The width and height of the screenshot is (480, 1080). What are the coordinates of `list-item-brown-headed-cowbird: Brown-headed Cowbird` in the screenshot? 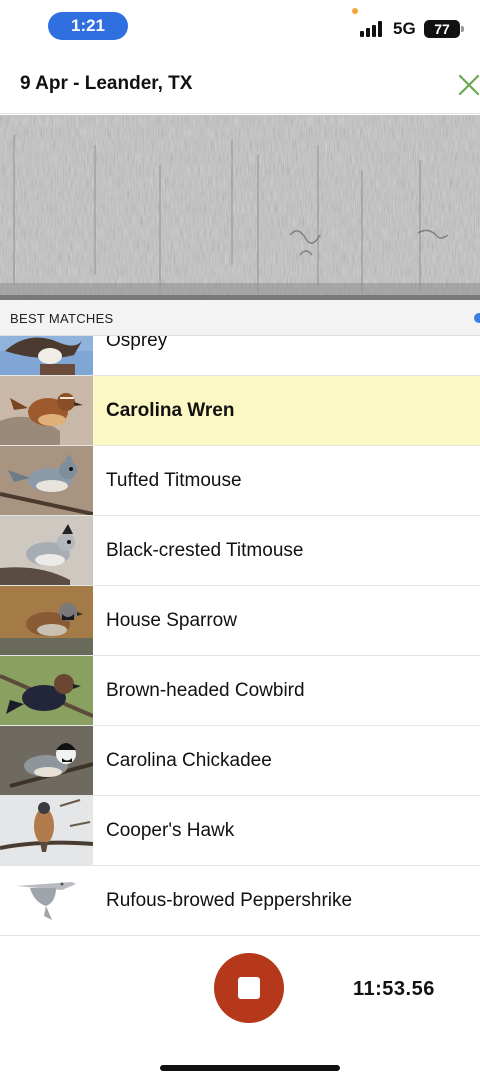 It's located at (240, 691).